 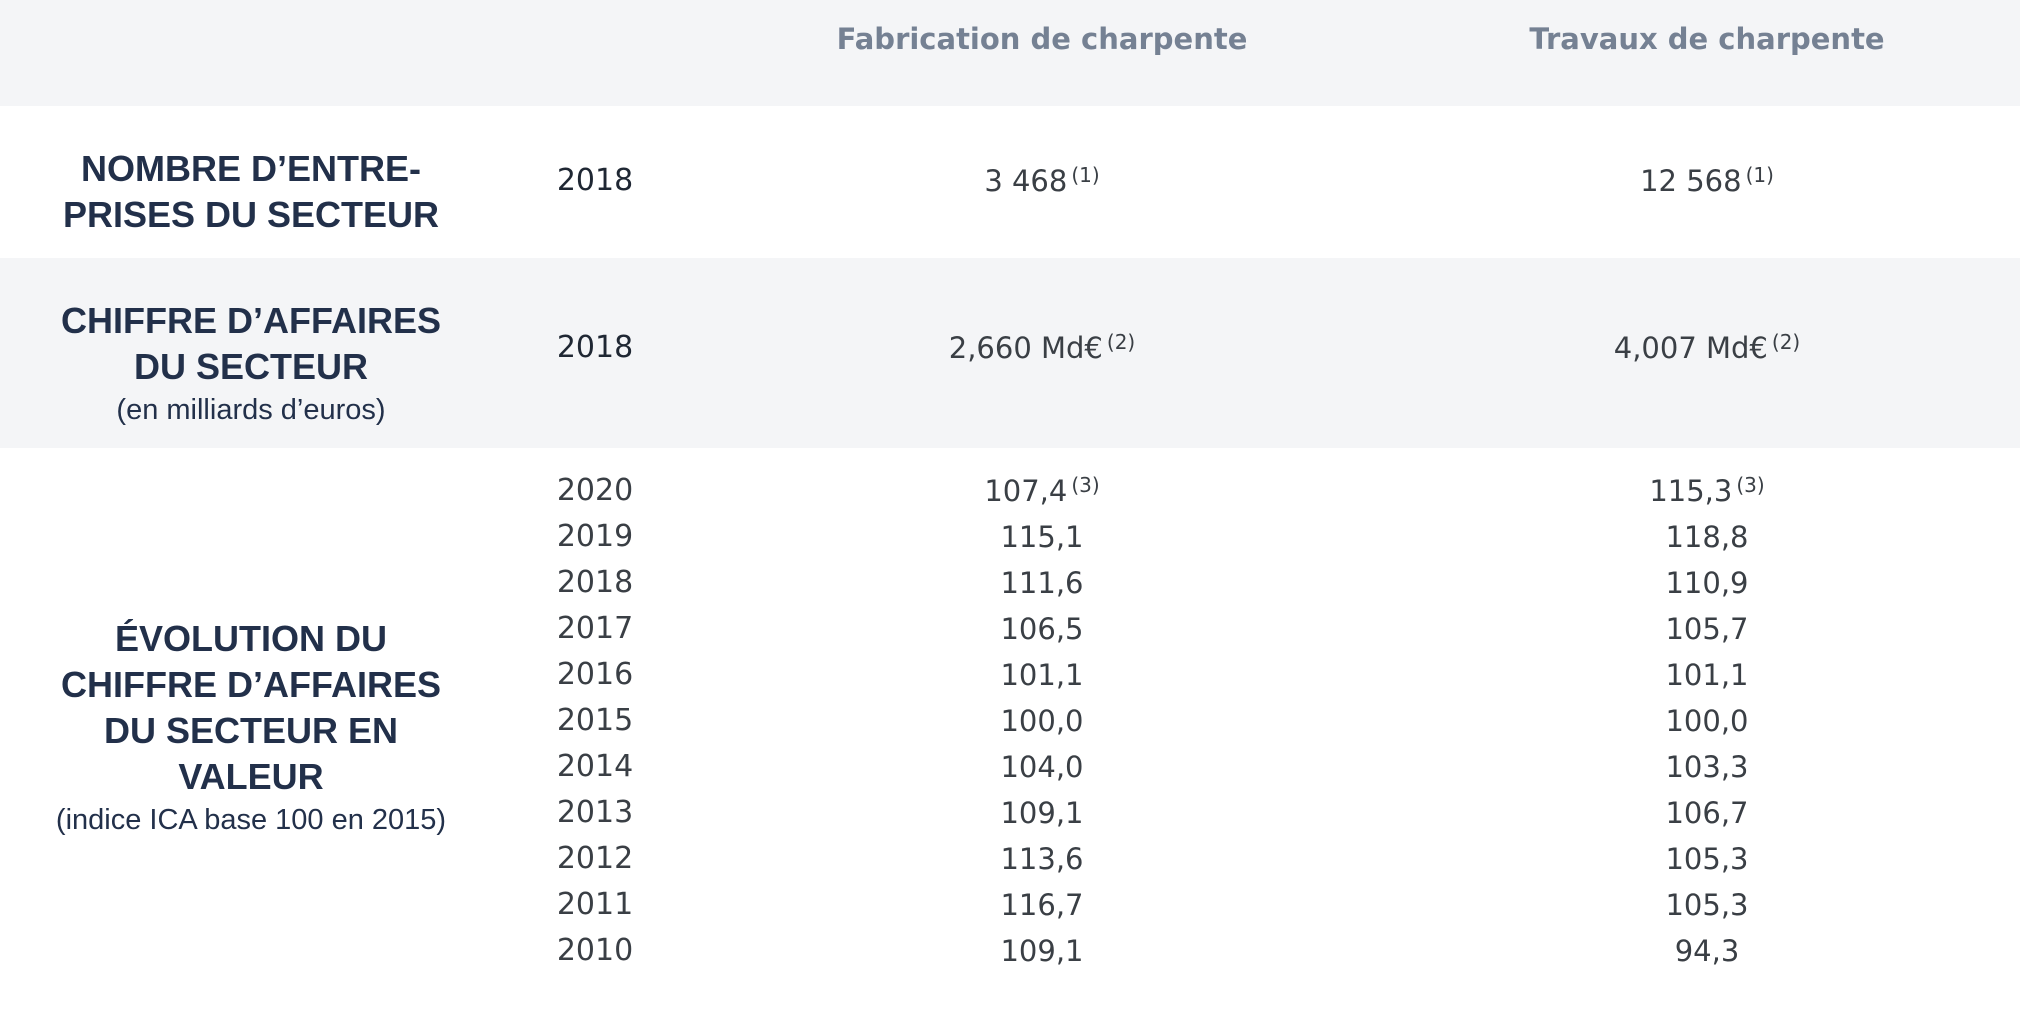 I want to click on value-cell-fabrication: 113,6, so click(x=1042, y=859).